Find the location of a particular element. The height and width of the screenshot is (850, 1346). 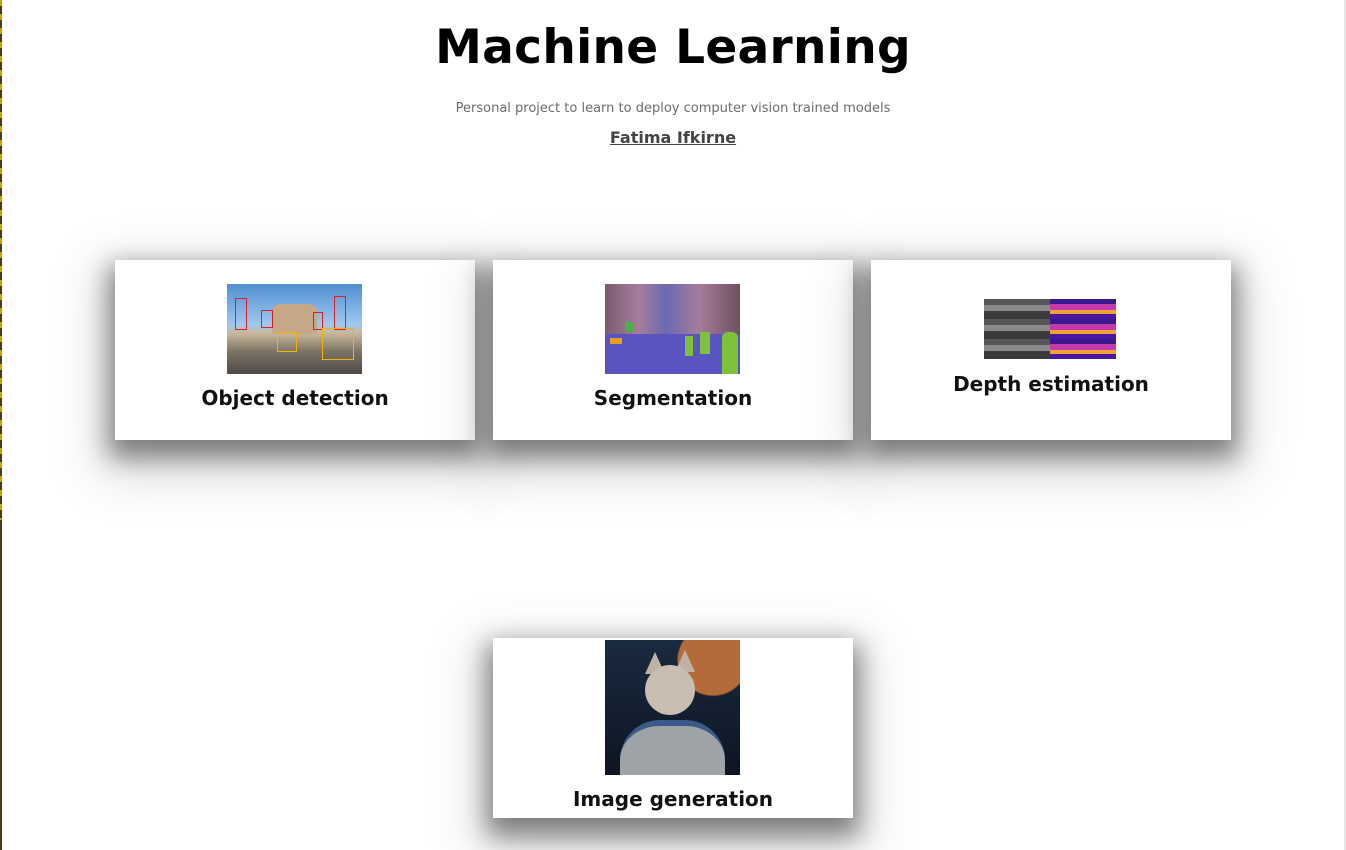

card-segmentation: Segmentation is located at coordinates (673, 350).